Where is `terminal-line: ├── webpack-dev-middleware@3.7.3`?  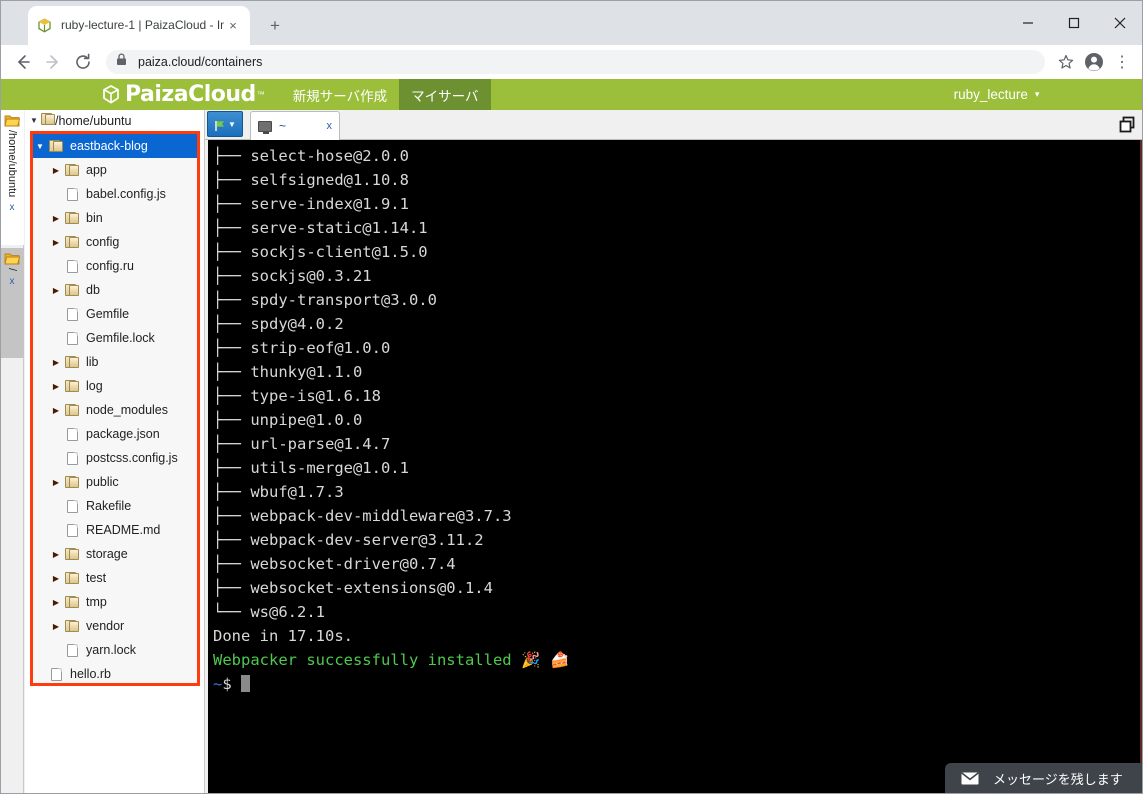
terminal-line: ├── webpack-dev-middleware@3.7.3 is located at coordinates (362, 516).